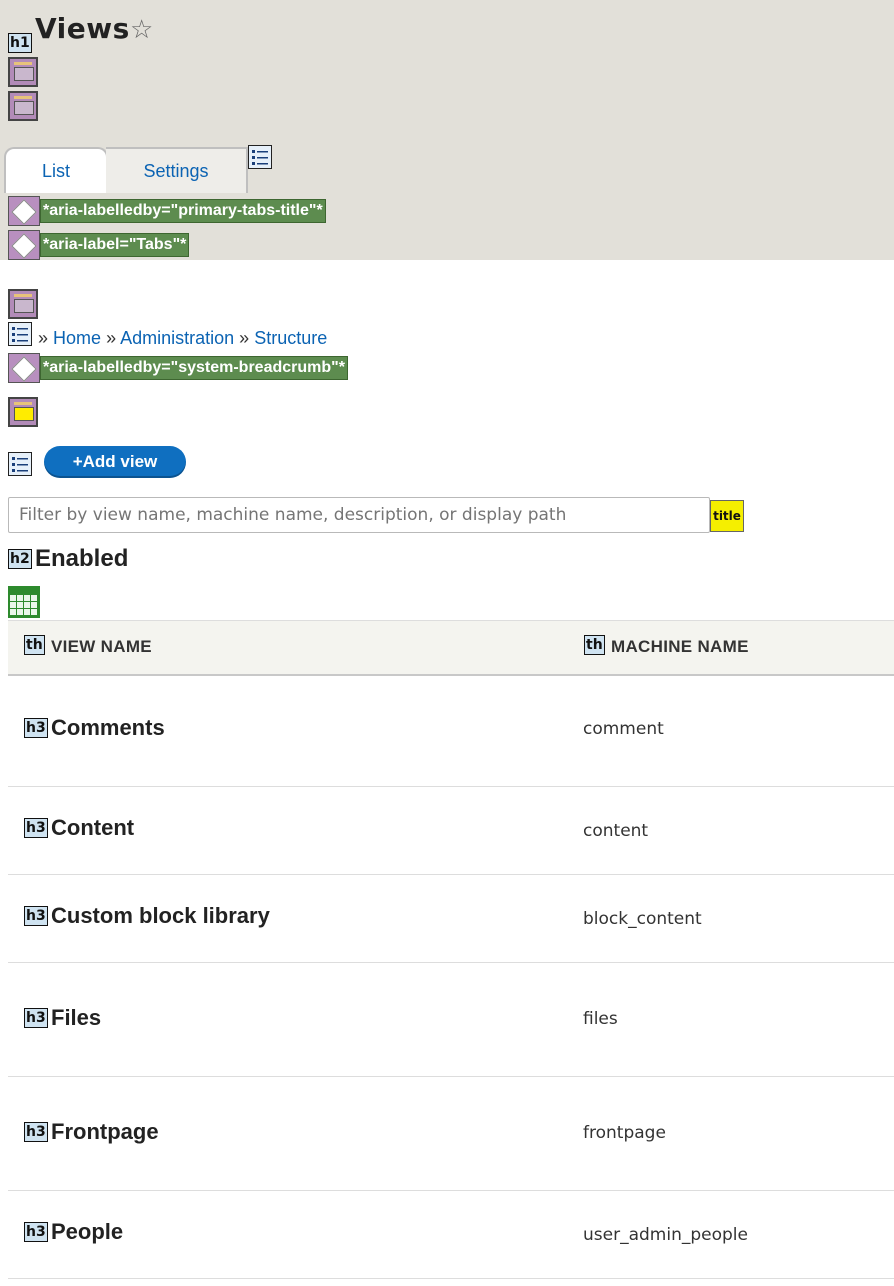 The width and height of the screenshot is (894, 1286). I want to click on aria-tabs-title-tag: *aria-labelledby="primary-tabs-title"*, so click(167, 211).